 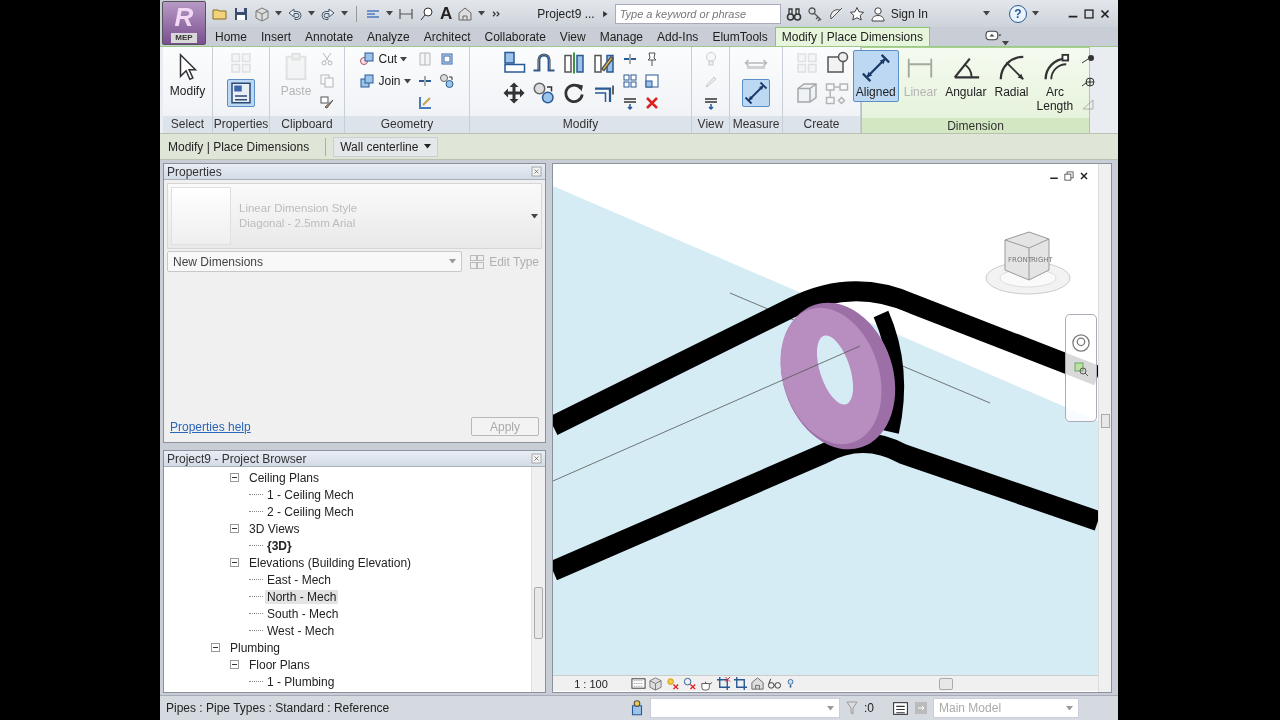 What do you see at coordinates (1011, 76) in the screenshot?
I see `tool-button: Radial` at bounding box center [1011, 76].